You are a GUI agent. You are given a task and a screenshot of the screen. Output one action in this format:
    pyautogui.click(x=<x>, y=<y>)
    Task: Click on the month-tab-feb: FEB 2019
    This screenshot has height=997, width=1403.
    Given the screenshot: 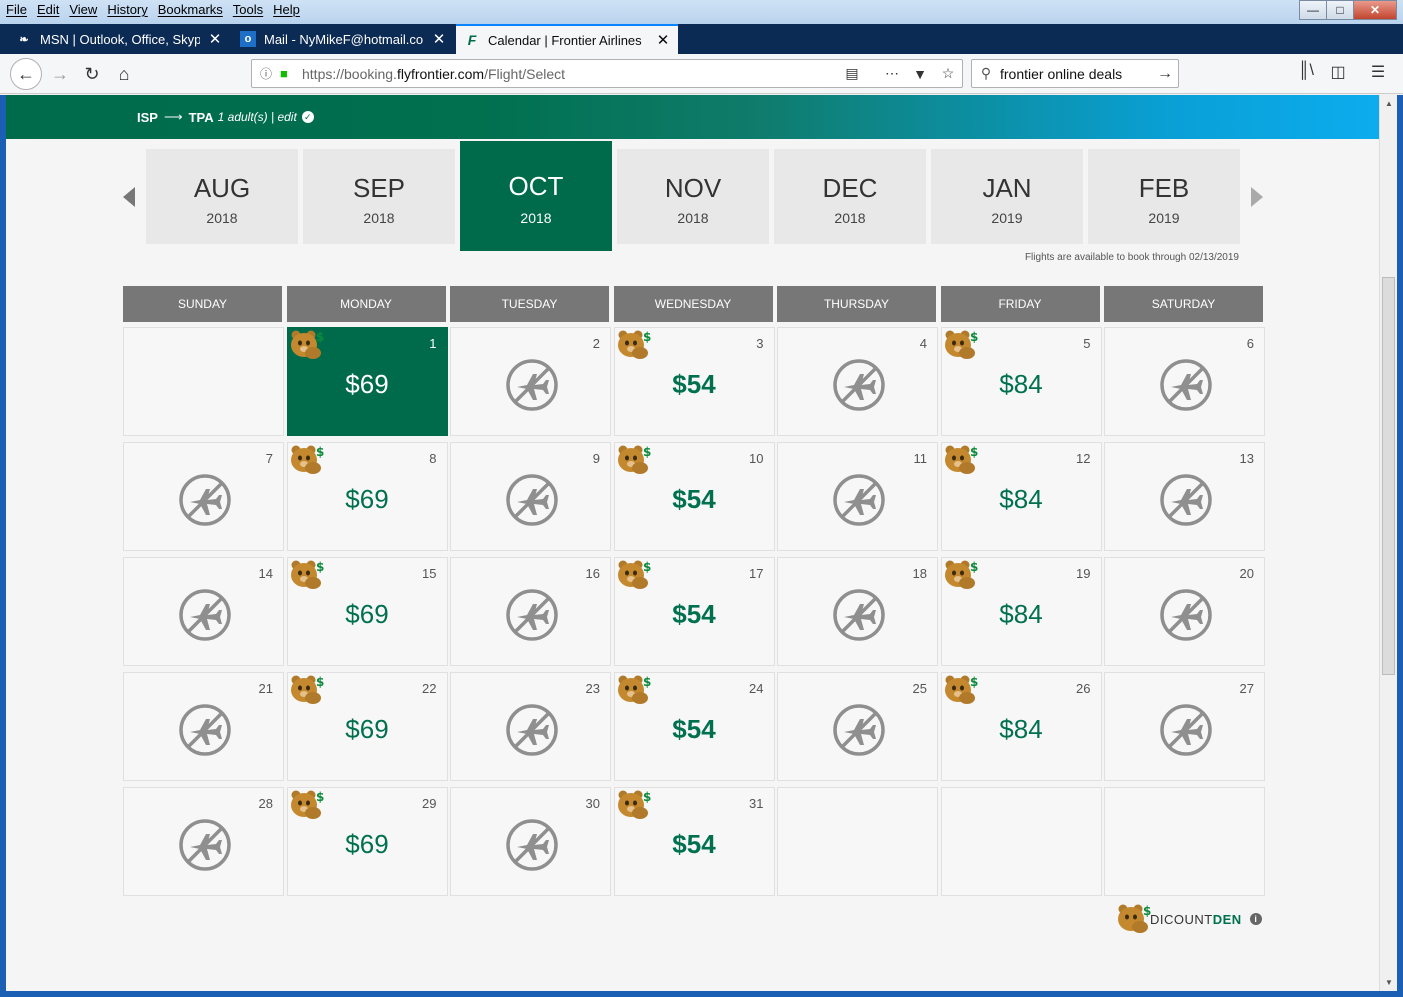 What is the action you would take?
    pyautogui.click(x=1164, y=196)
    